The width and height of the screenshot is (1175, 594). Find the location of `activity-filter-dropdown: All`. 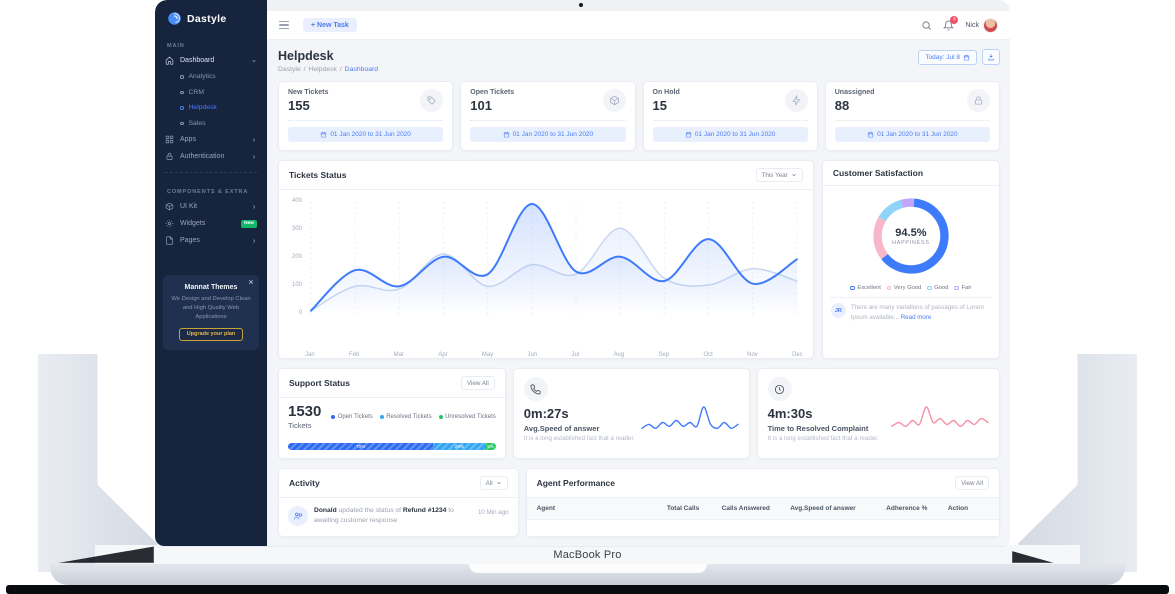

activity-filter-dropdown: All is located at coordinates (493, 483).